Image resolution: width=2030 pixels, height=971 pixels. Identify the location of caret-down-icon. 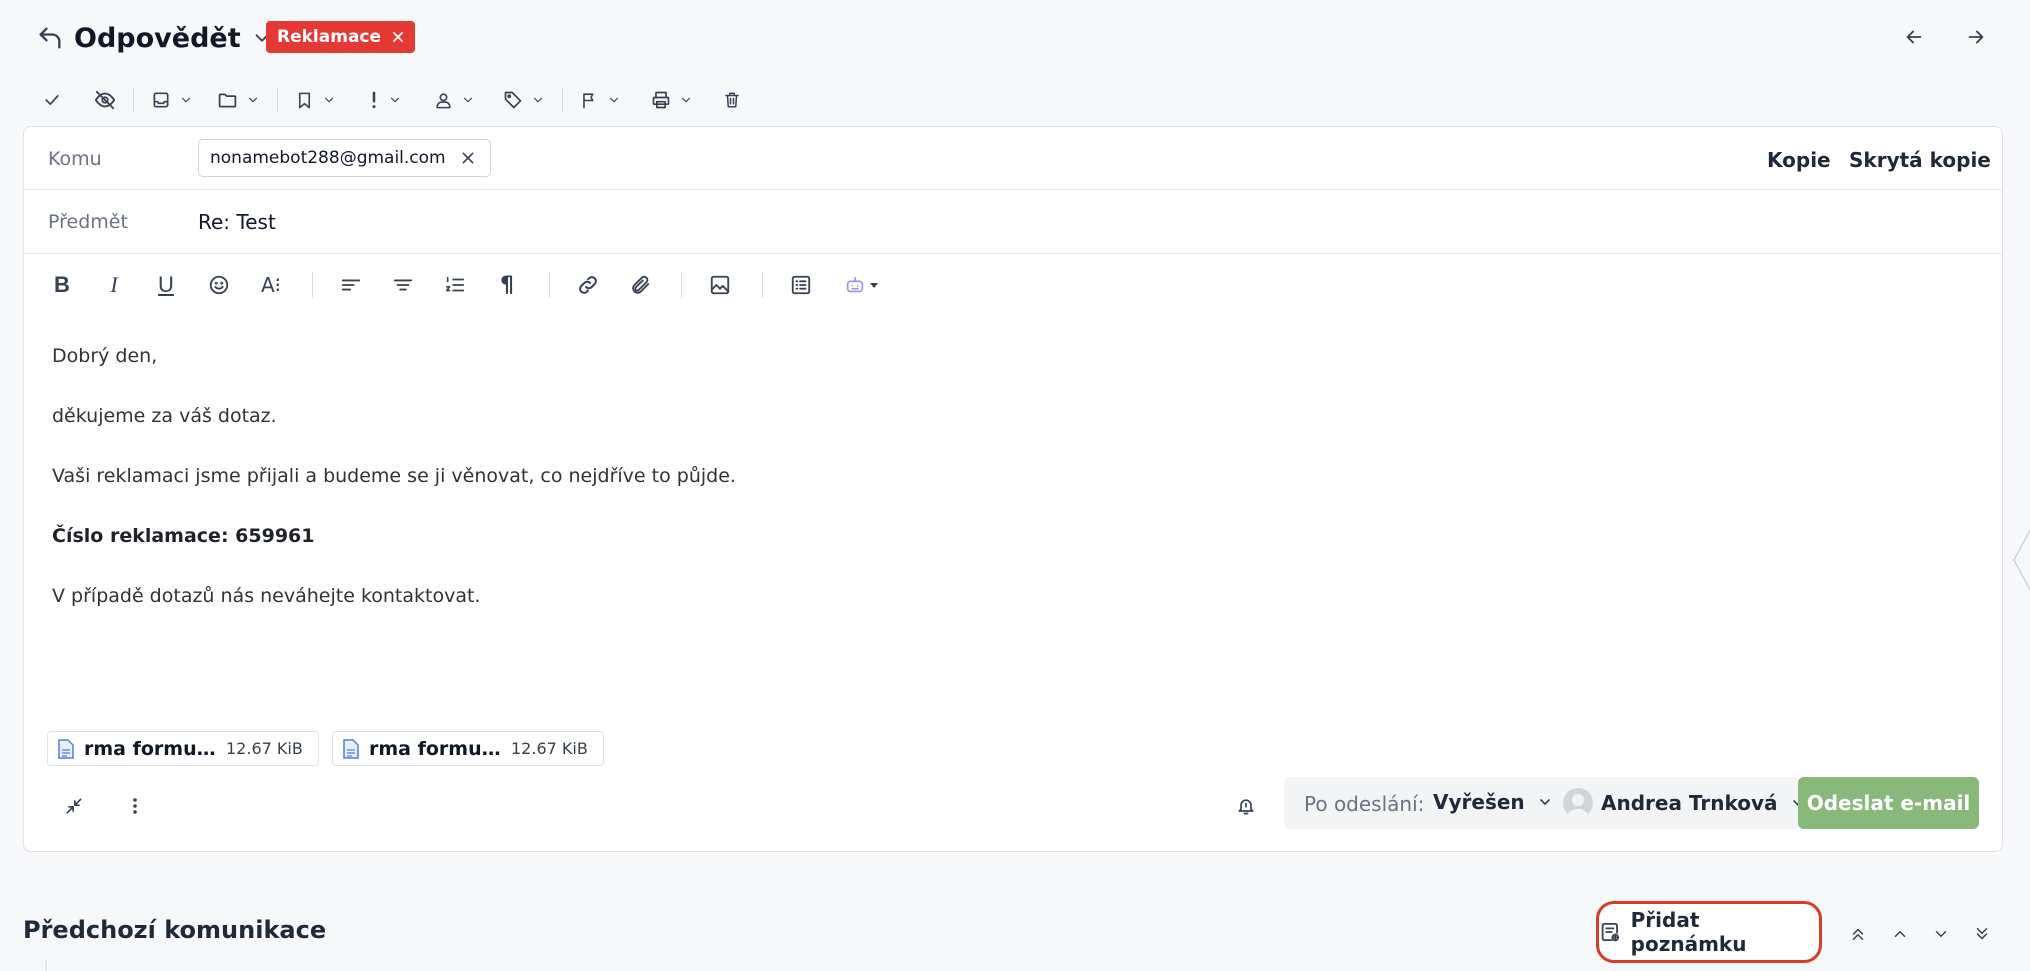
(873, 285).